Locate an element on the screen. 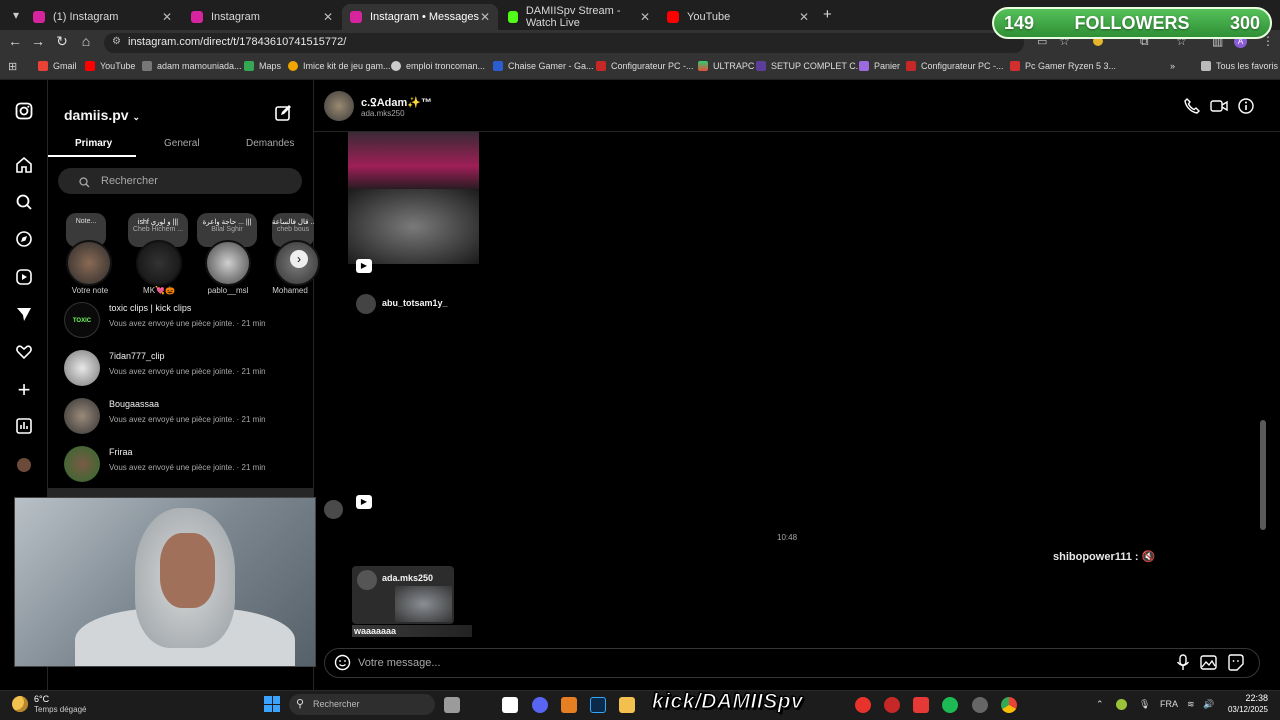  instagram-logo-icon is located at coordinates (24, 112).